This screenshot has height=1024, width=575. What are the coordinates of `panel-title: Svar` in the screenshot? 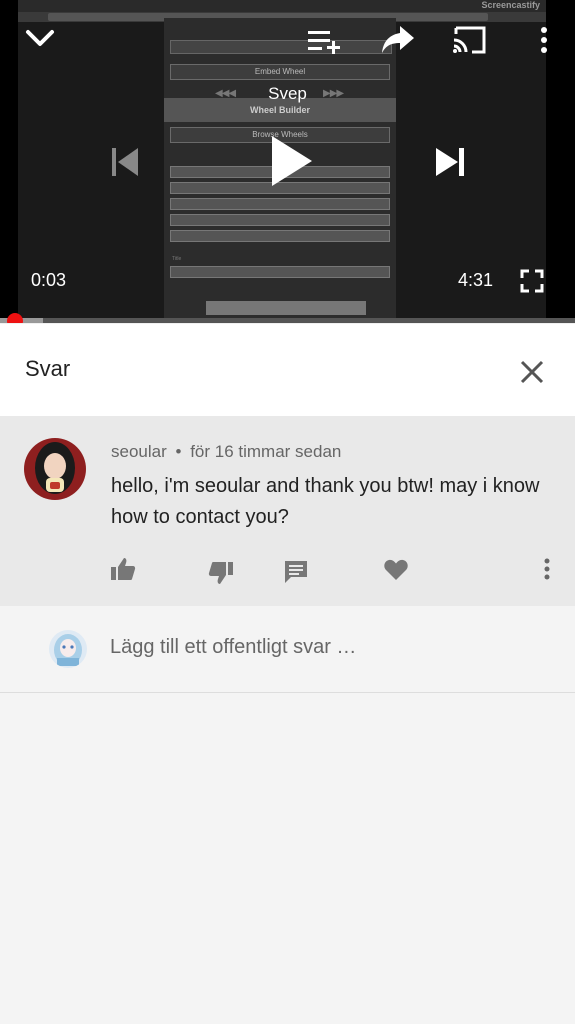 It's located at (48, 368).